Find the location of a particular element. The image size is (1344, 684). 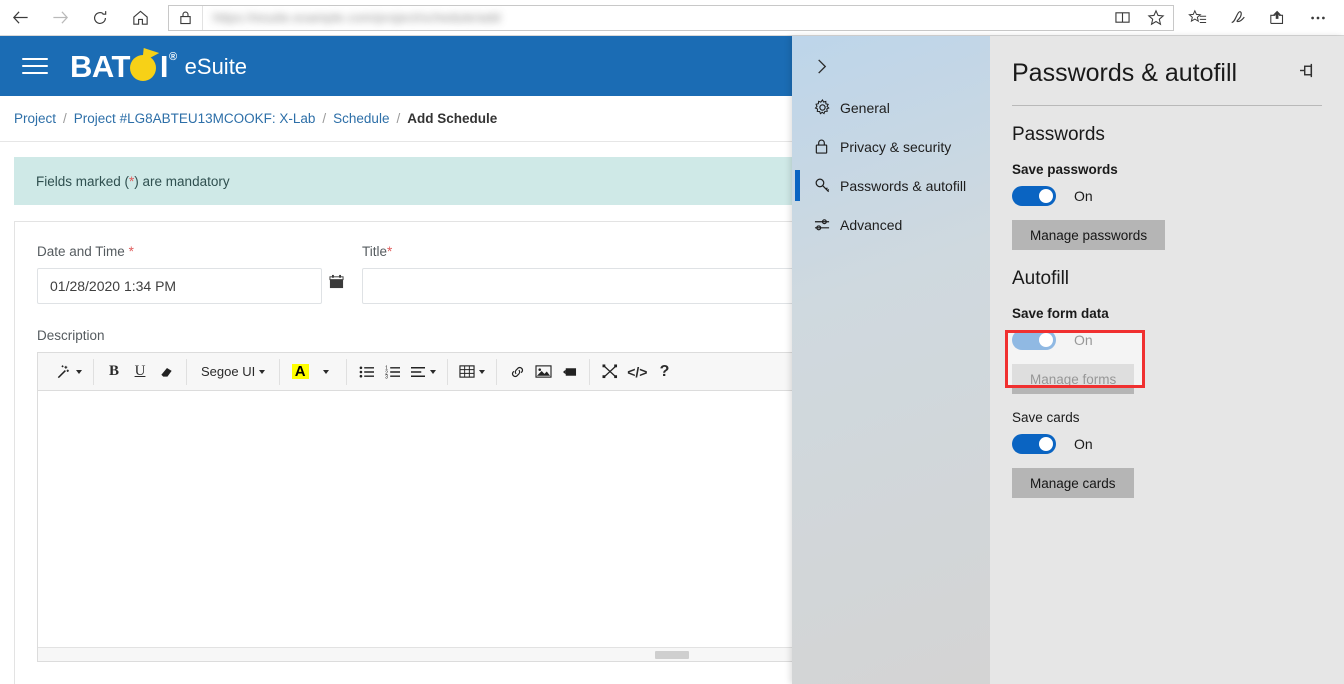

code-view-button: </> is located at coordinates (637, 372).